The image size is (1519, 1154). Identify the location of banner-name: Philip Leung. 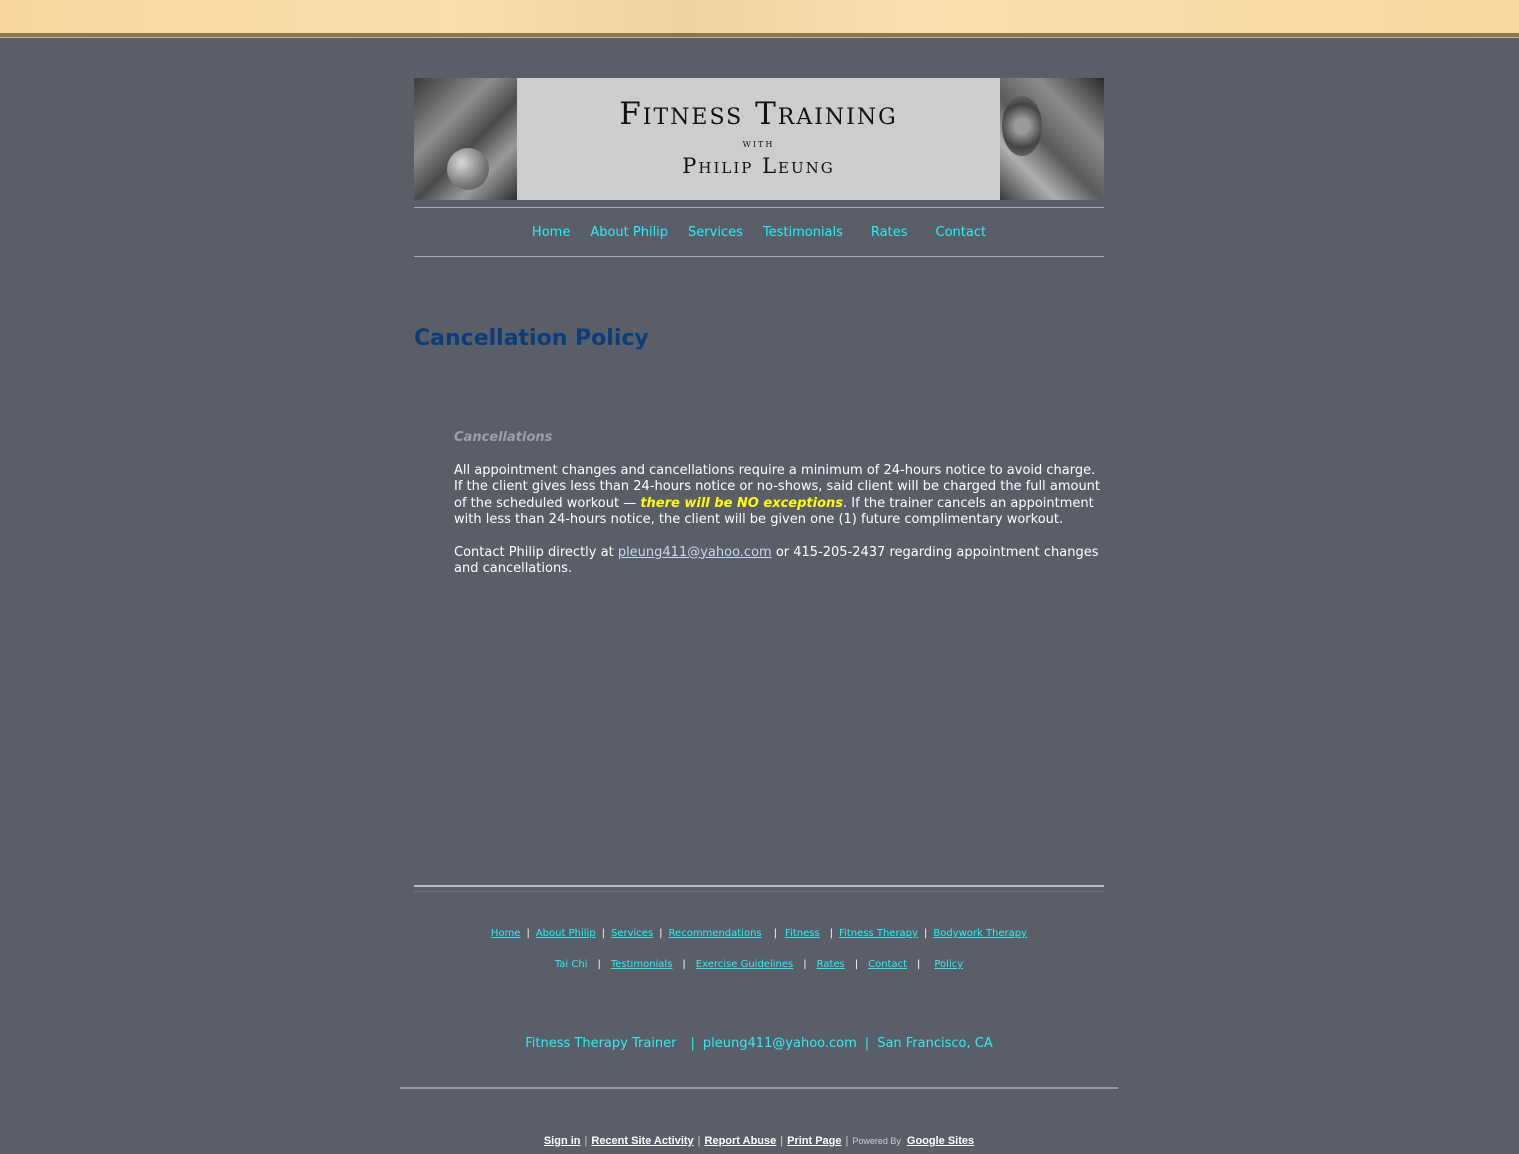
(758, 166).